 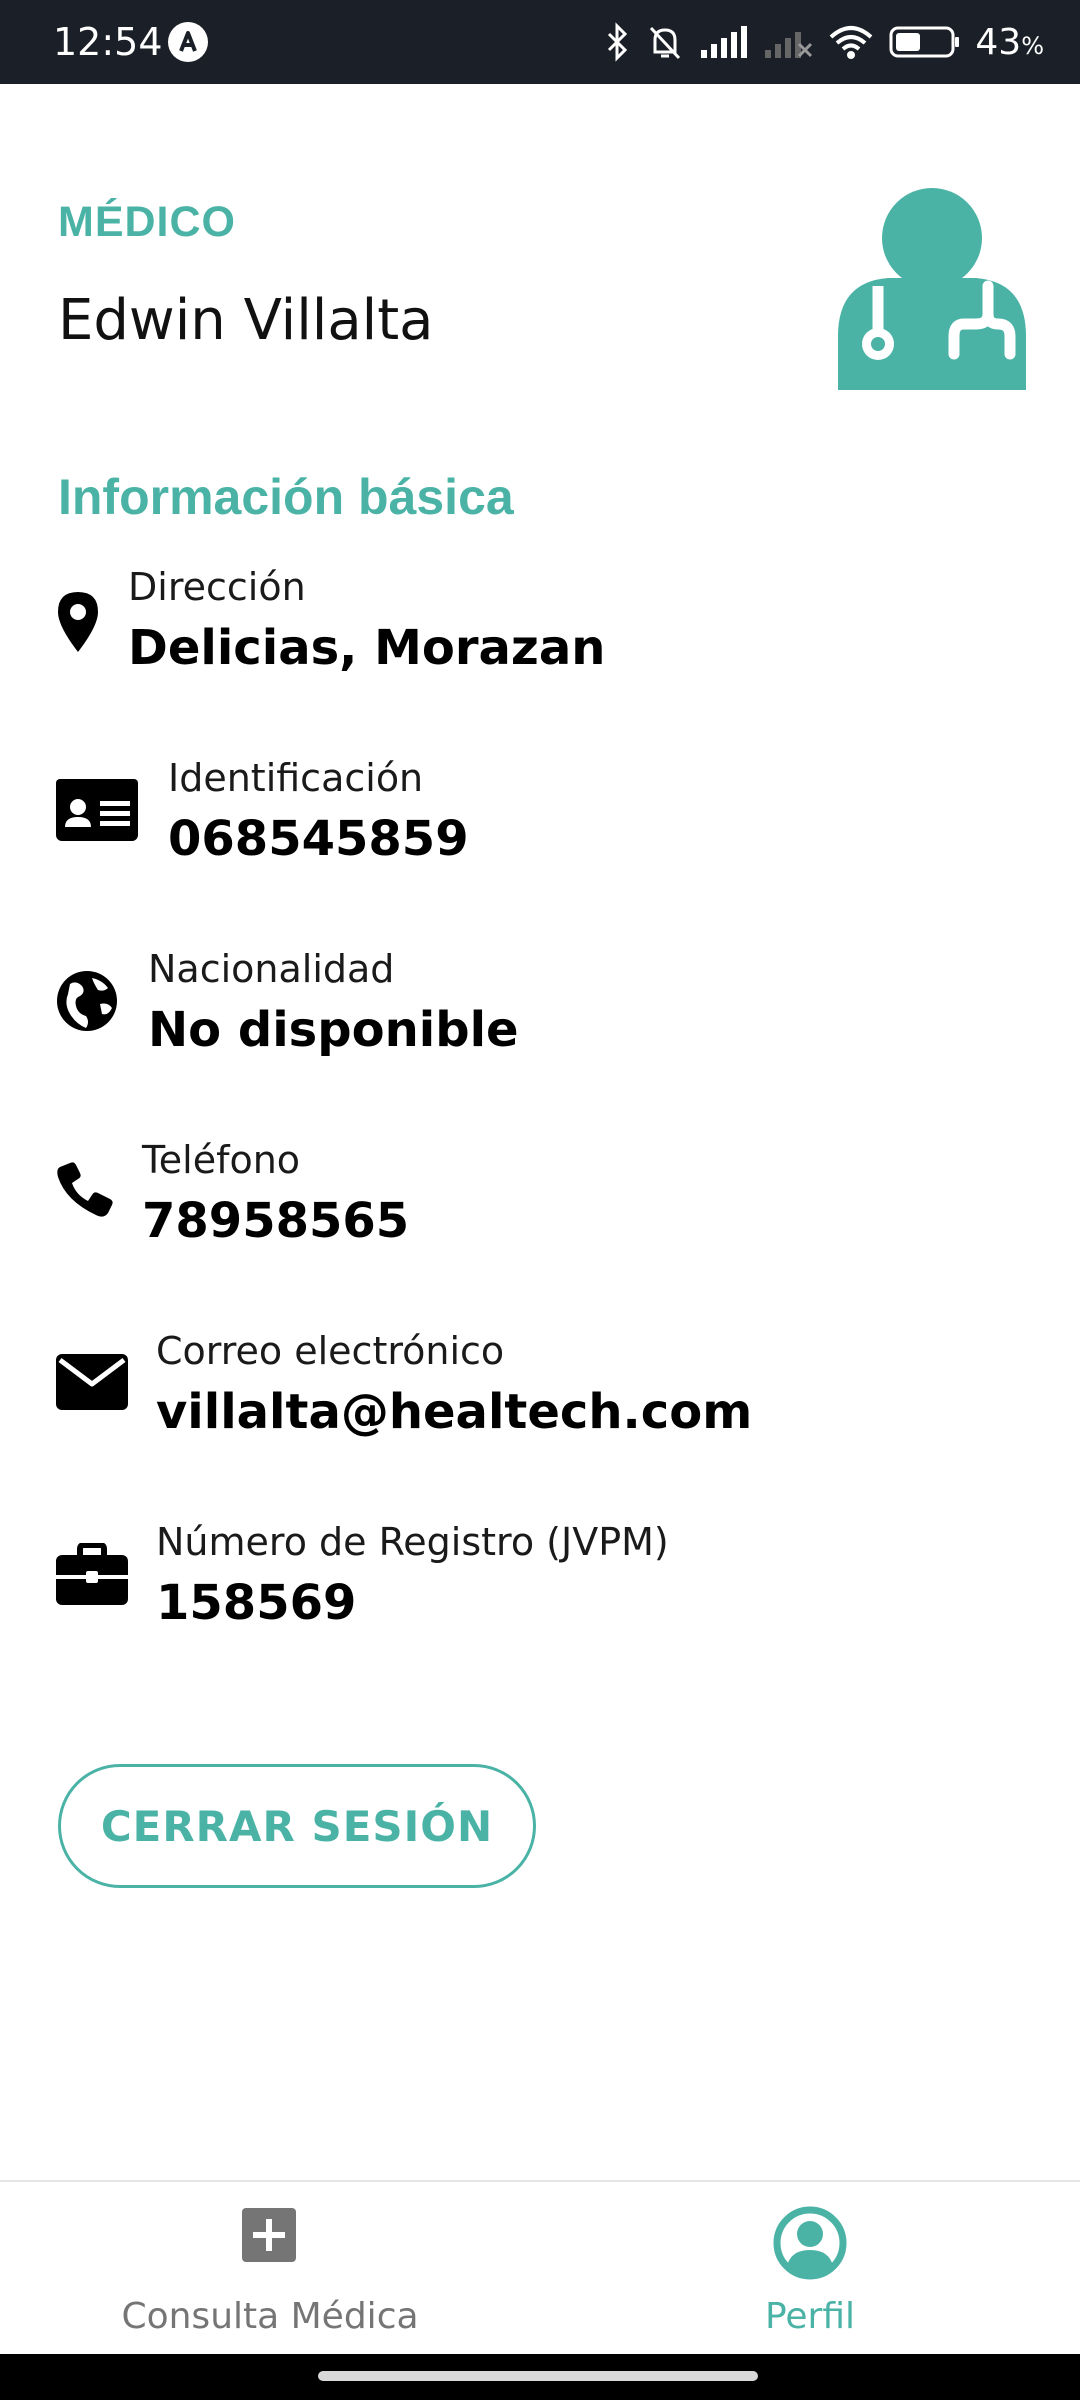 I want to click on info-email: Correo electrónico villalta@healtech.com, so click(x=446, y=1388).